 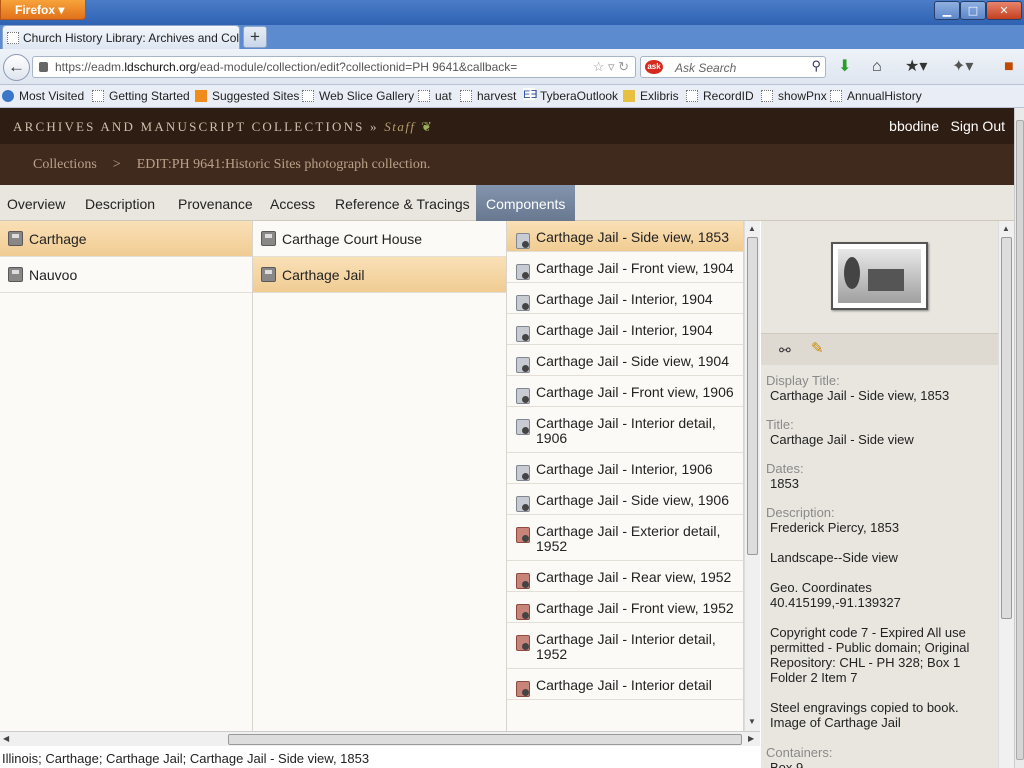 What do you see at coordinates (400, 126) in the screenshot?
I see `staff-label: Staff` at bounding box center [400, 126].